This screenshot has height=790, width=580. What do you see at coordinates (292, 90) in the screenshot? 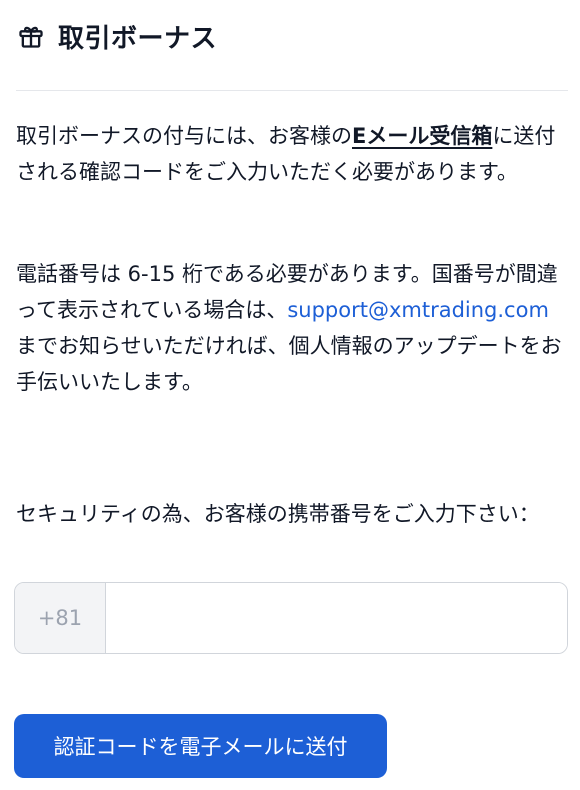
I see `header-divider` at bounding box center [292, 90].